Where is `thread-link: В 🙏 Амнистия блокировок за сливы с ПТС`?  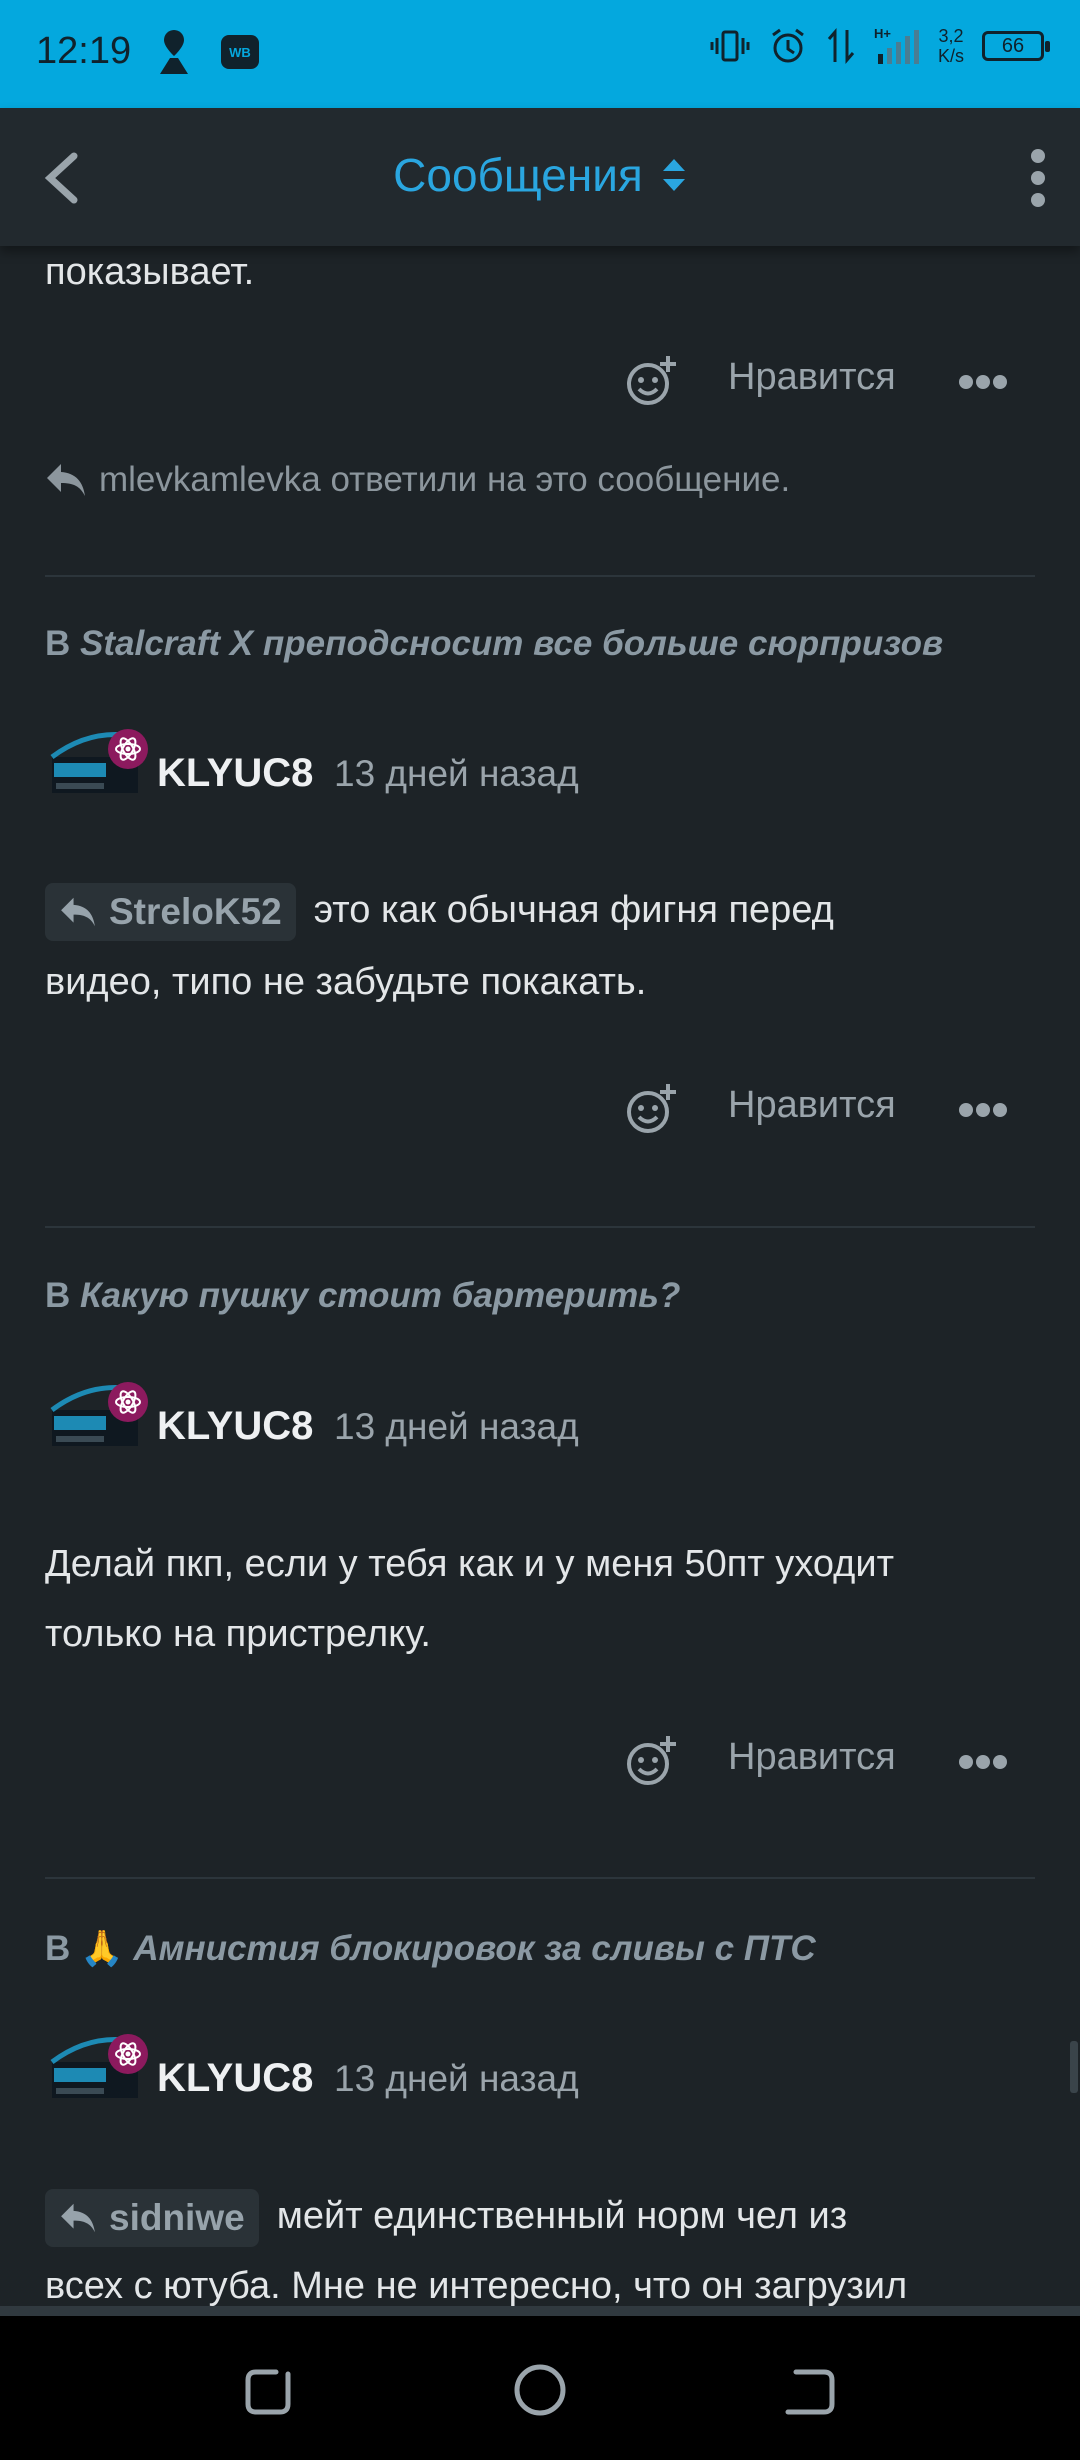
thread-link: В 🙏 Амнистия блокировок за сливы с ПТС is located at coordinates (430, 1948).